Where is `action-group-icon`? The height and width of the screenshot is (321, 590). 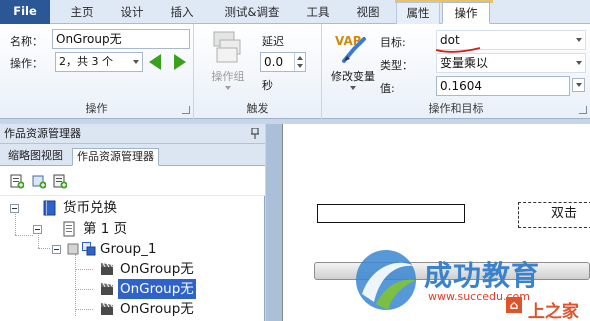 action-group-icon is located at coordinates (227, 47).